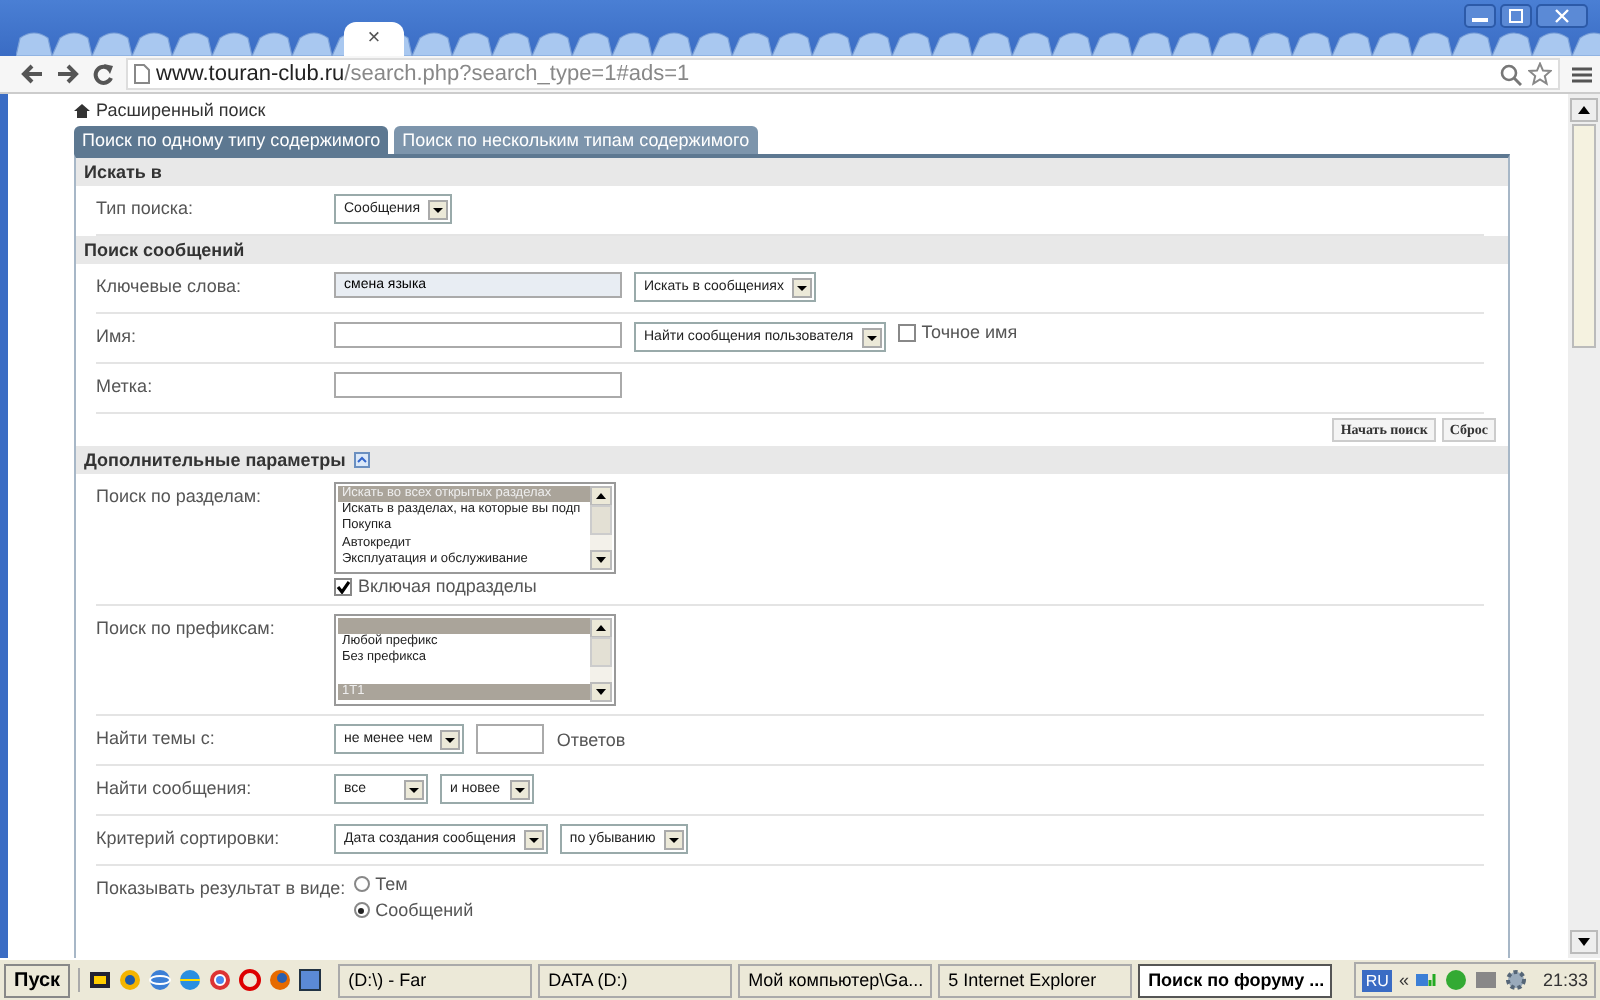  Describe the element at coordinates (123, 172) in the screenshot. I see `section-title: Искать в` at that location.